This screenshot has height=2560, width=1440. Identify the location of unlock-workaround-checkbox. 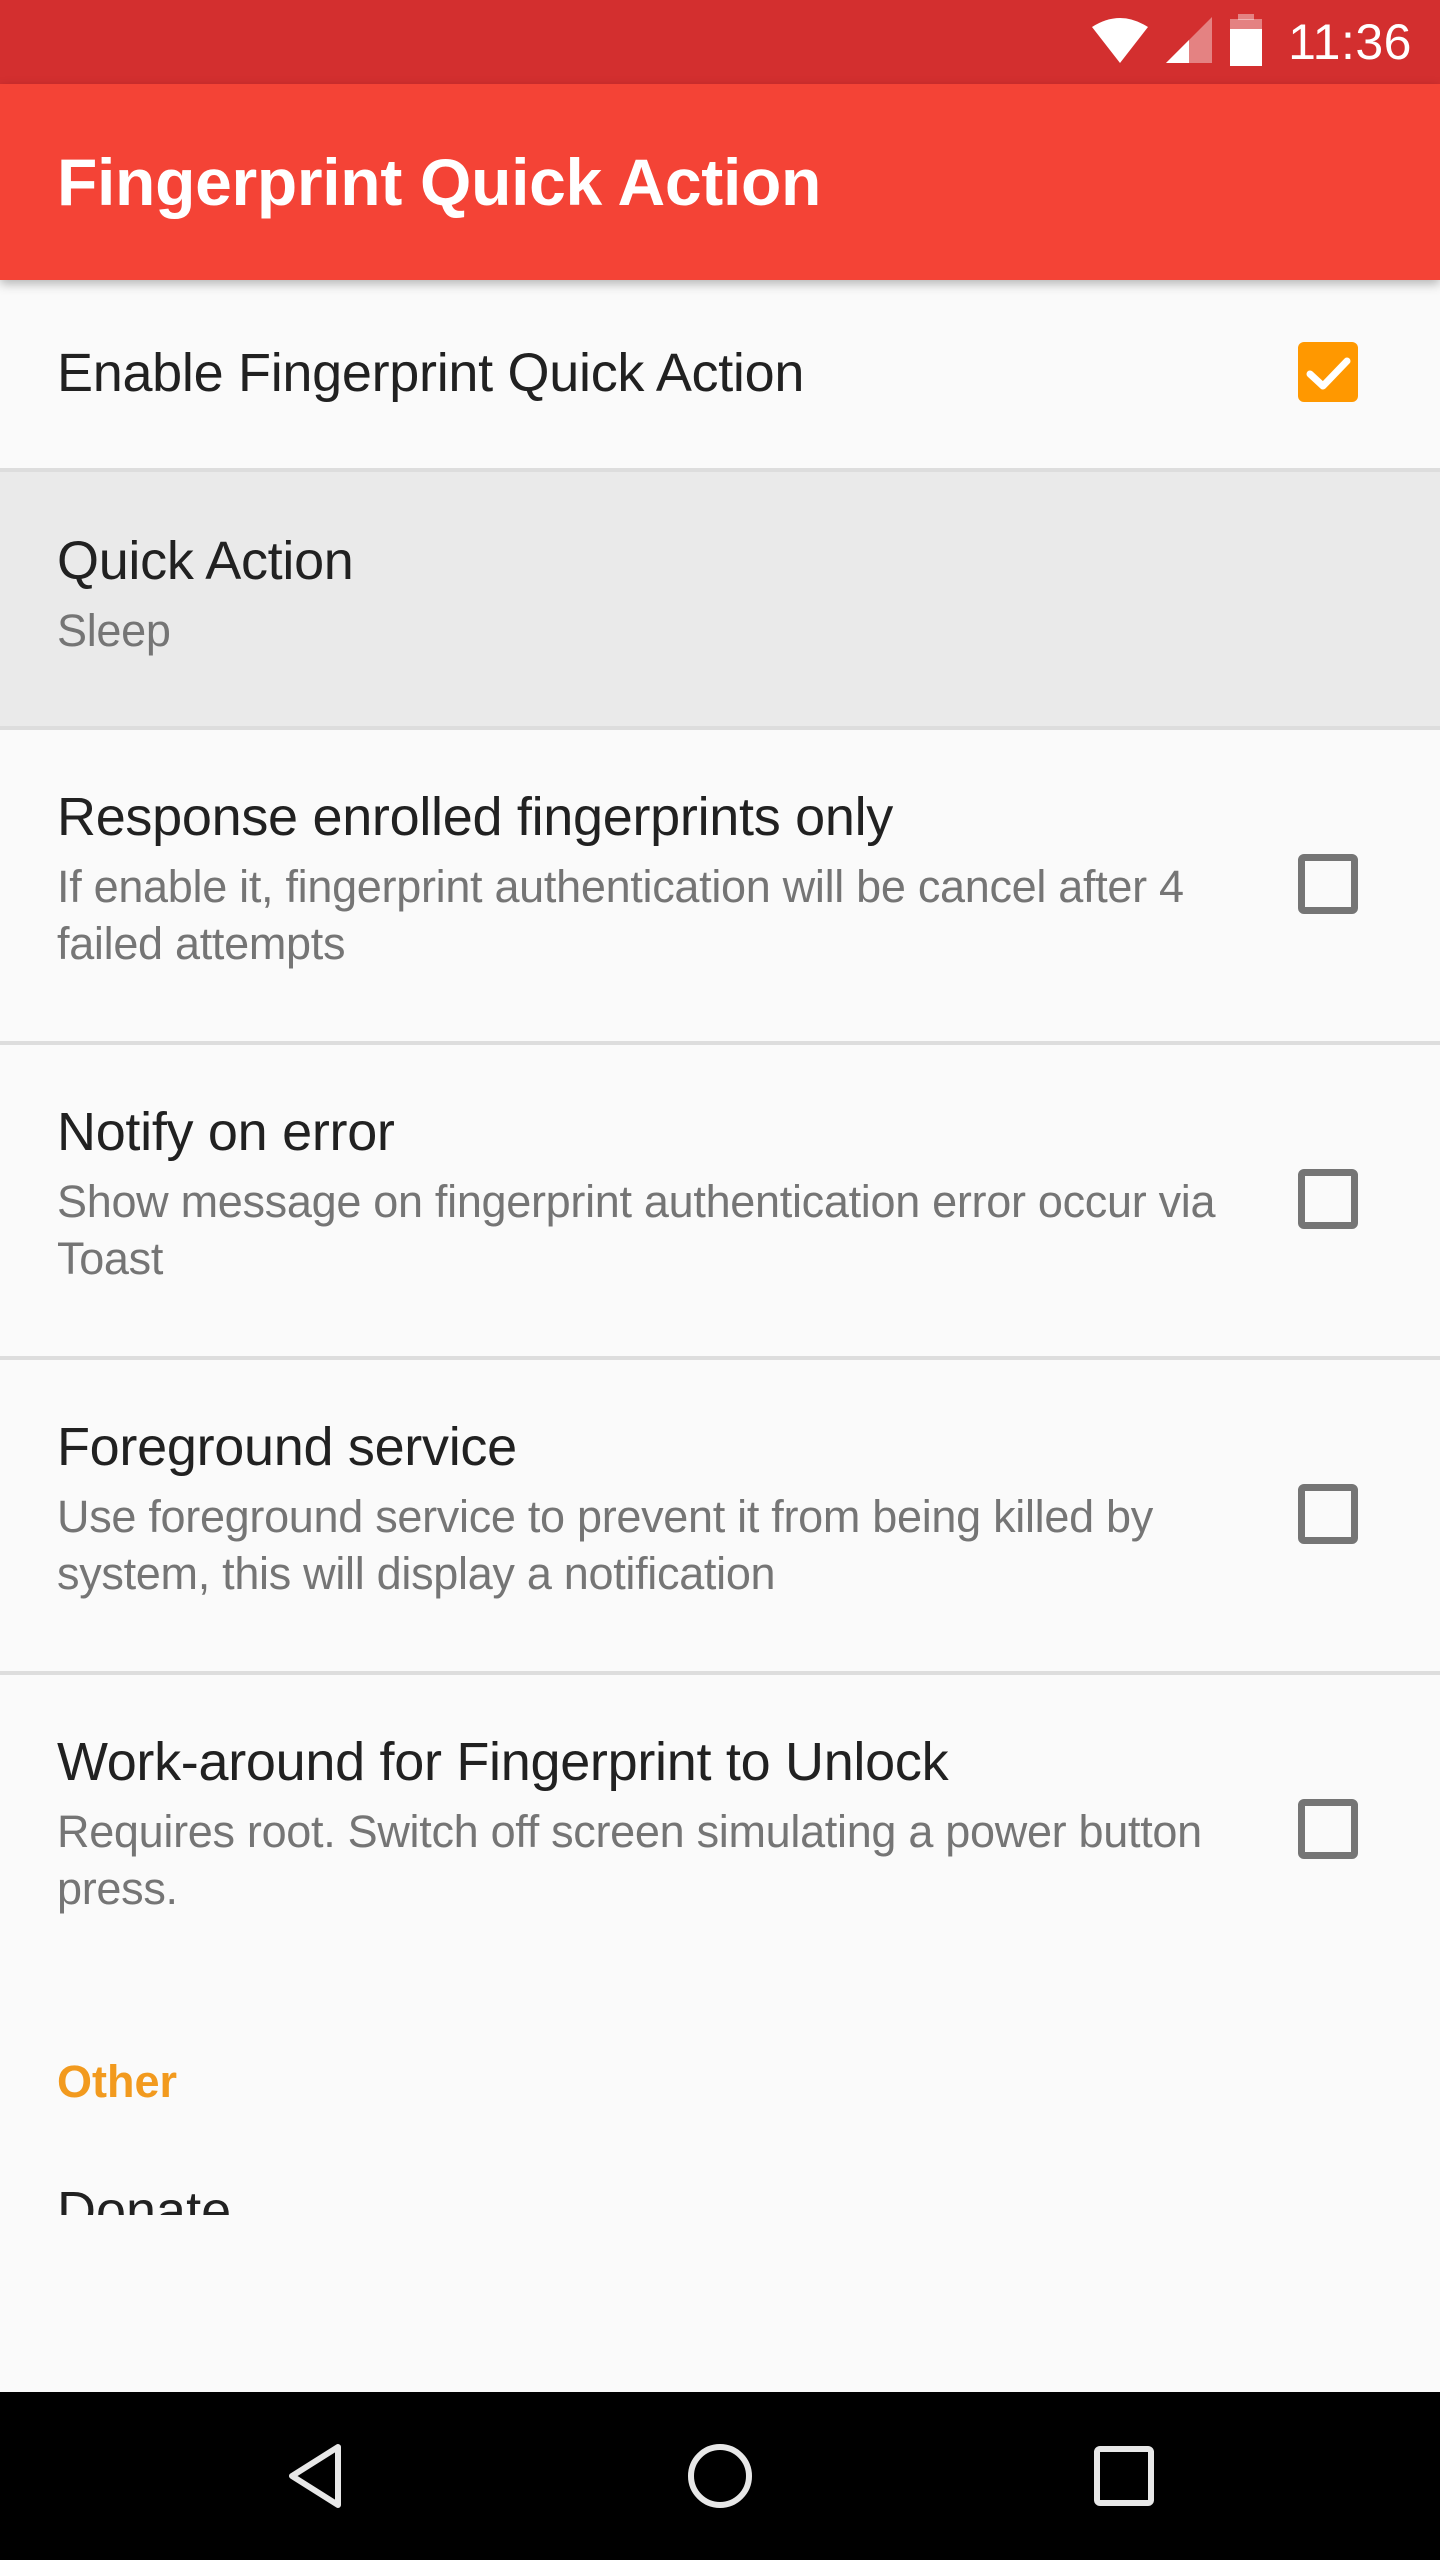
(1328, 1829).